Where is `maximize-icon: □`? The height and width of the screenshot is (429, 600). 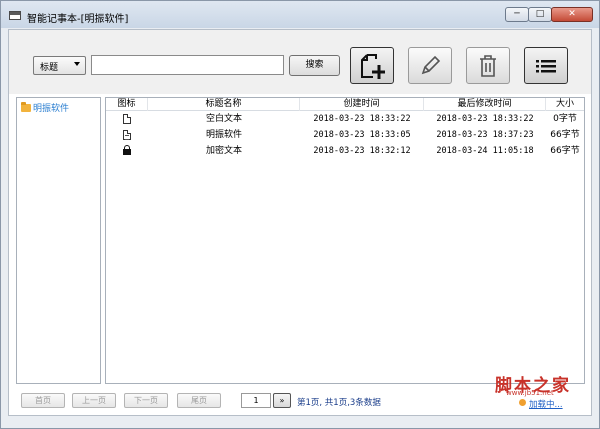
maximize-icon: □ is located at coordinates (540, 14).